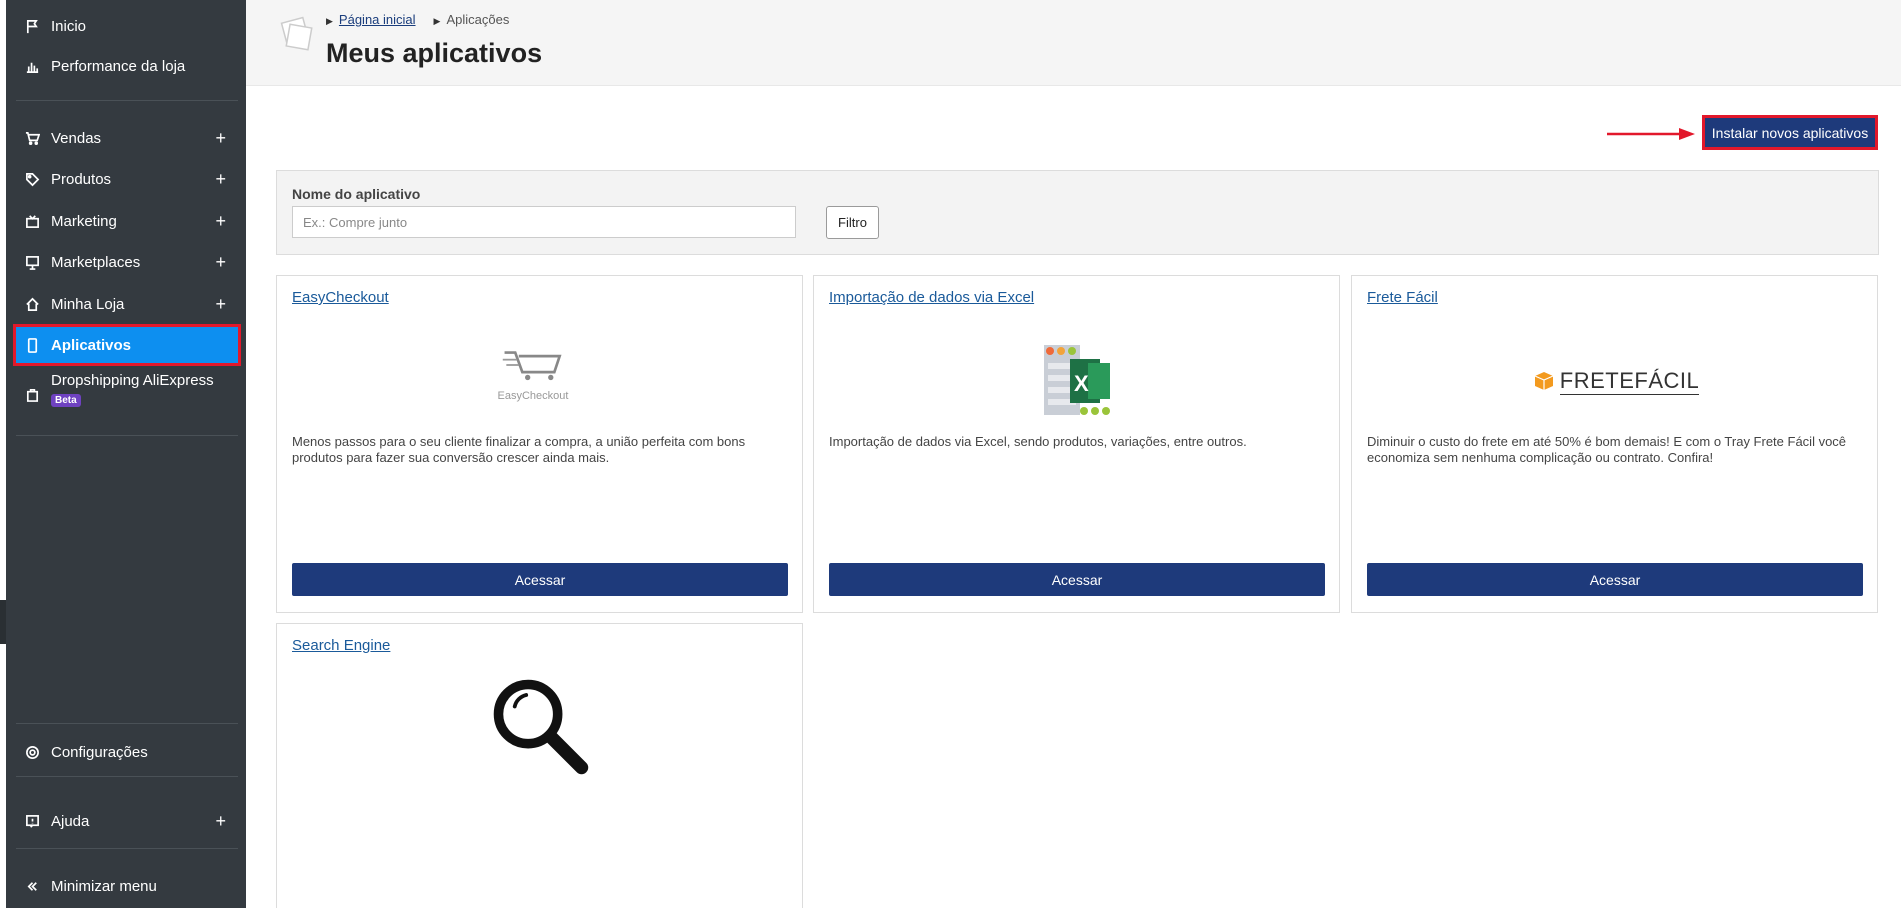  Describe the element at coordinates (1077, 212) in the screenshot. I see `filter-panel: Nome do aplicativo Filtro` at that location.